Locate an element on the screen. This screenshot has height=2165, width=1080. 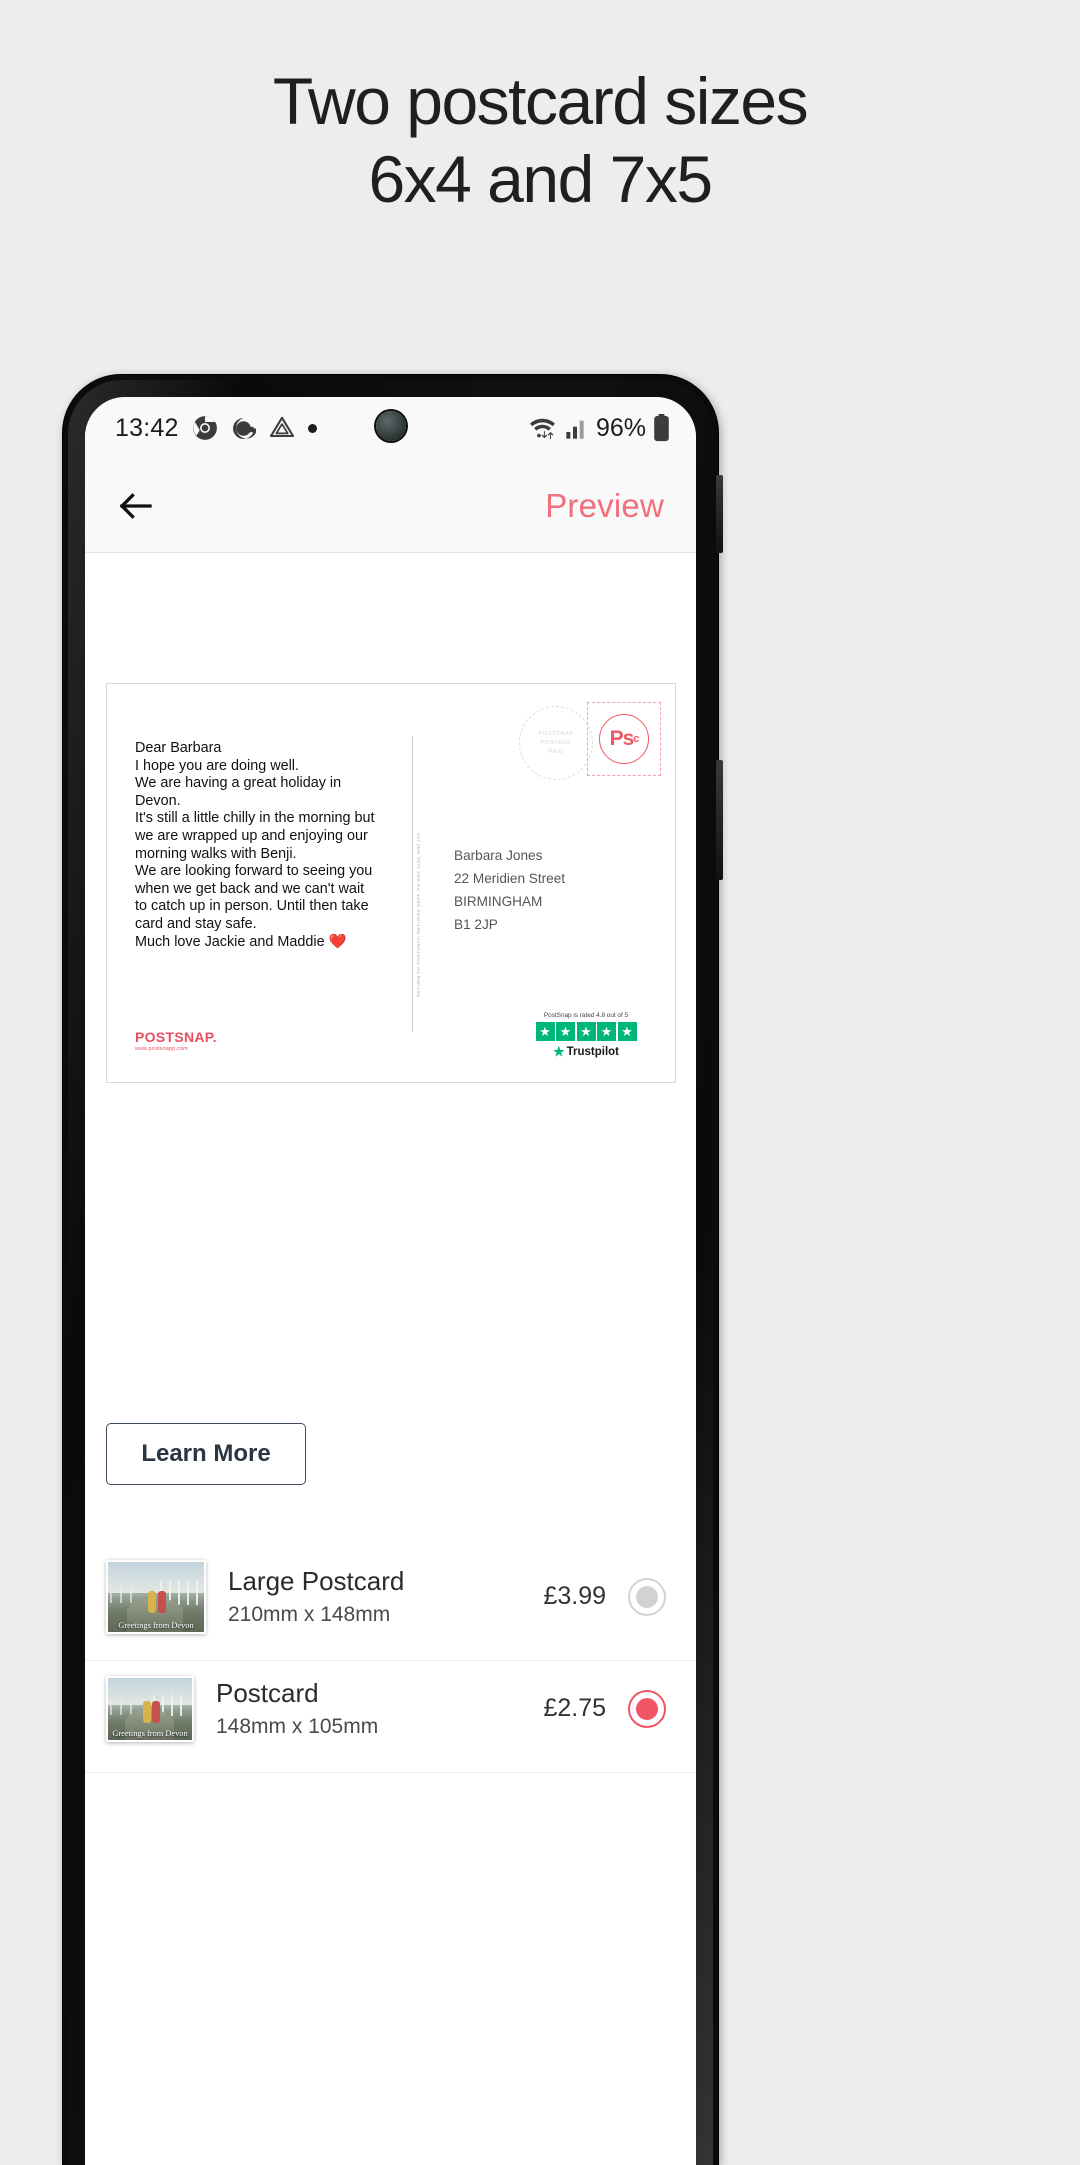
headline-line-2: 6x4 and 7x5 is located at coordinates (540, 179).